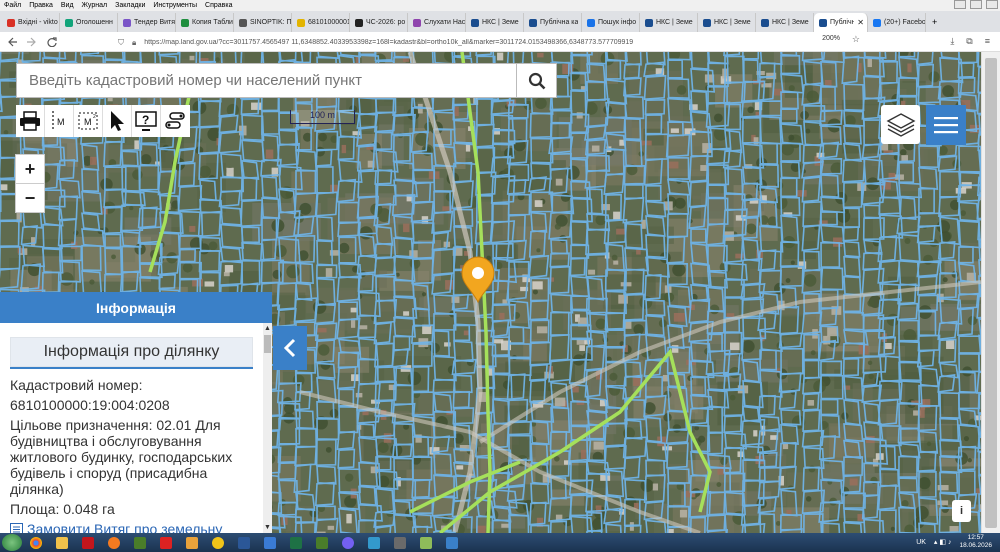 The image size is (1000, 552). Describe the element at coordinates (266, 80) in the screenshot. I see `search-input` at that location.